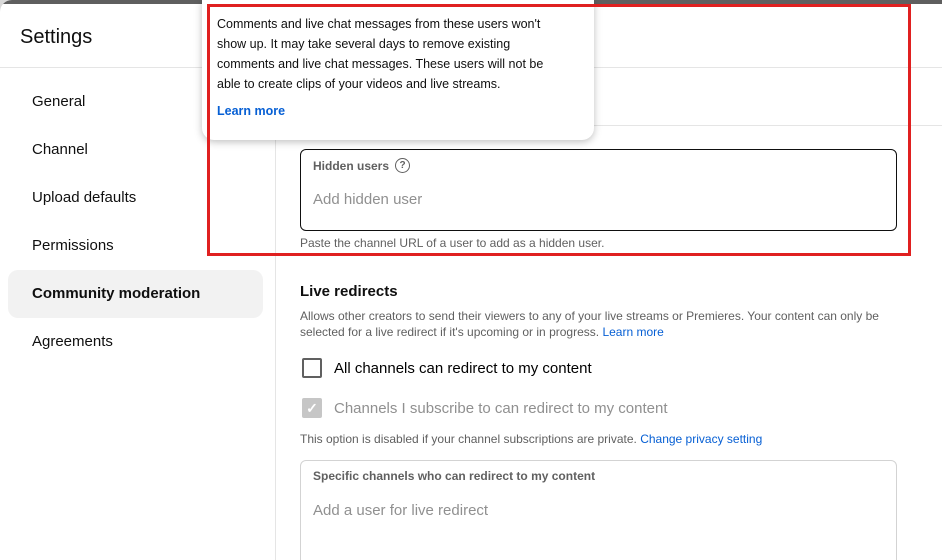 The width and height of the screenshot is (942, 560). Describe the element at coordinates (367, 199) in the screenshot. I see `hidden-users-input: Add hidden user` at that location.